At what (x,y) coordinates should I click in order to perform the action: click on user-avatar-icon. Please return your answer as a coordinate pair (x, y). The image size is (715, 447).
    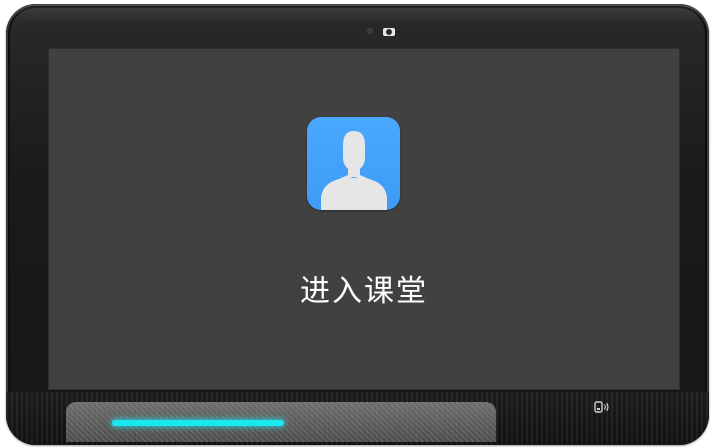
    Looking at the image, I should click on (354, 170).